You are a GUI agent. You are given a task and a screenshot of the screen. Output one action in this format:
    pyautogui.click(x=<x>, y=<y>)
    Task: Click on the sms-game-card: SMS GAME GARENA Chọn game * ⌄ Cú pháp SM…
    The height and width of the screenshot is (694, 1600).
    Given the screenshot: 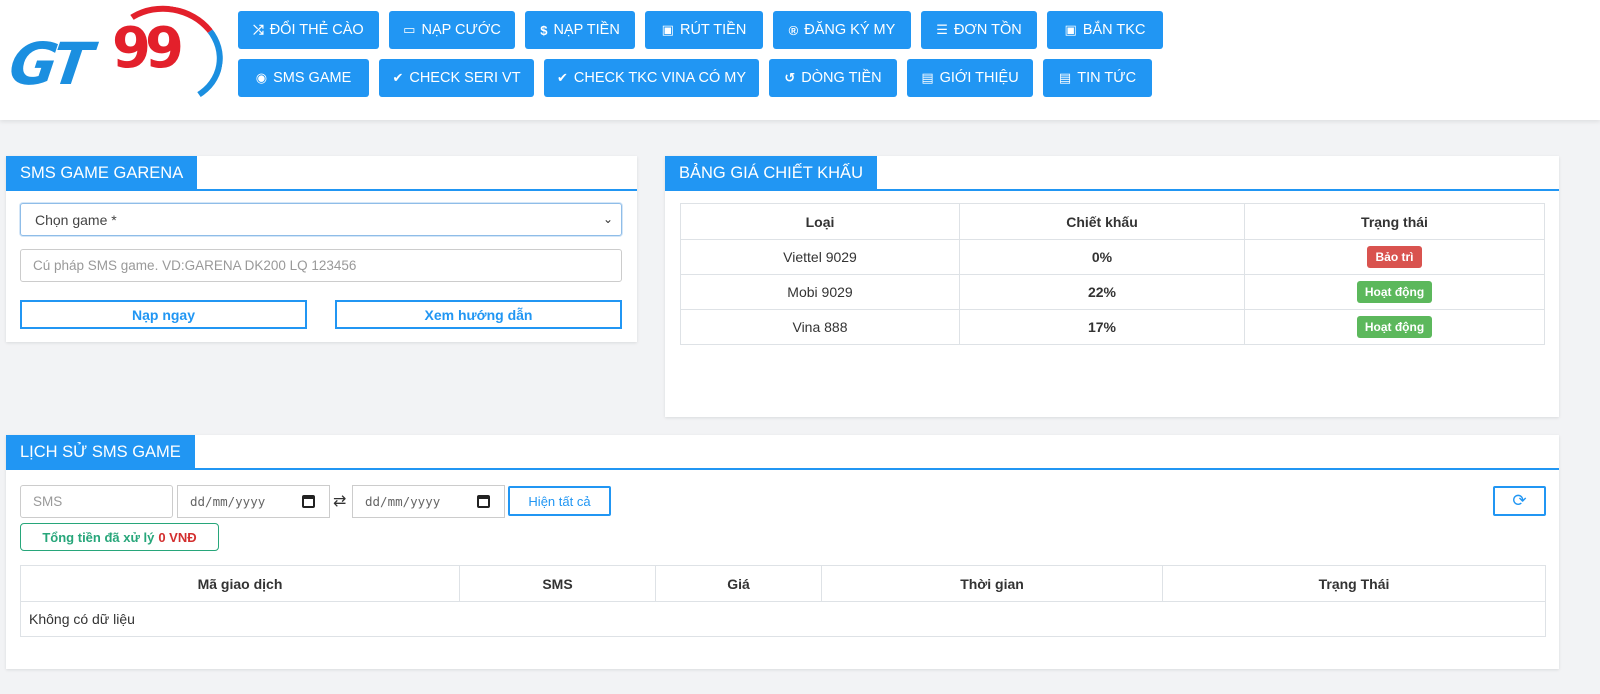 What is the action you would take?
    pyautogui.click(x=321, y=249)
    